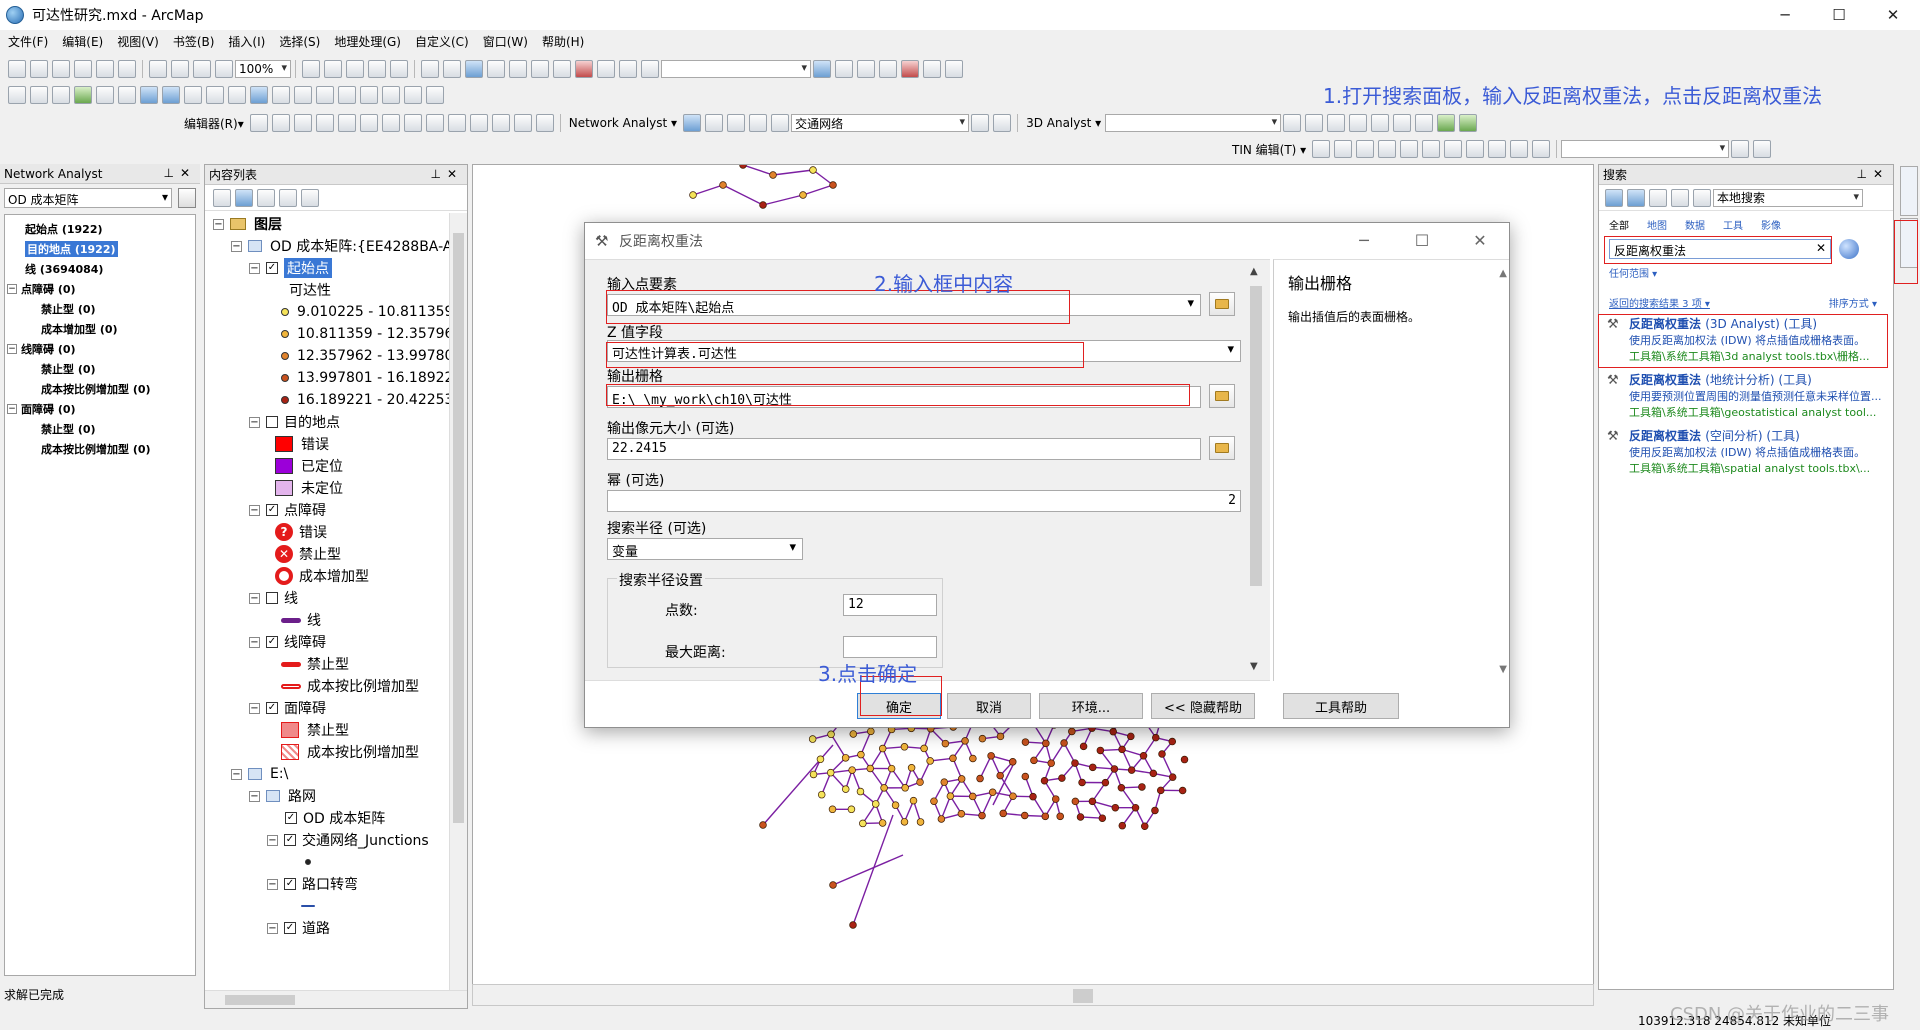  I want to click on interpolate-point-icon, so click(1358, 123).